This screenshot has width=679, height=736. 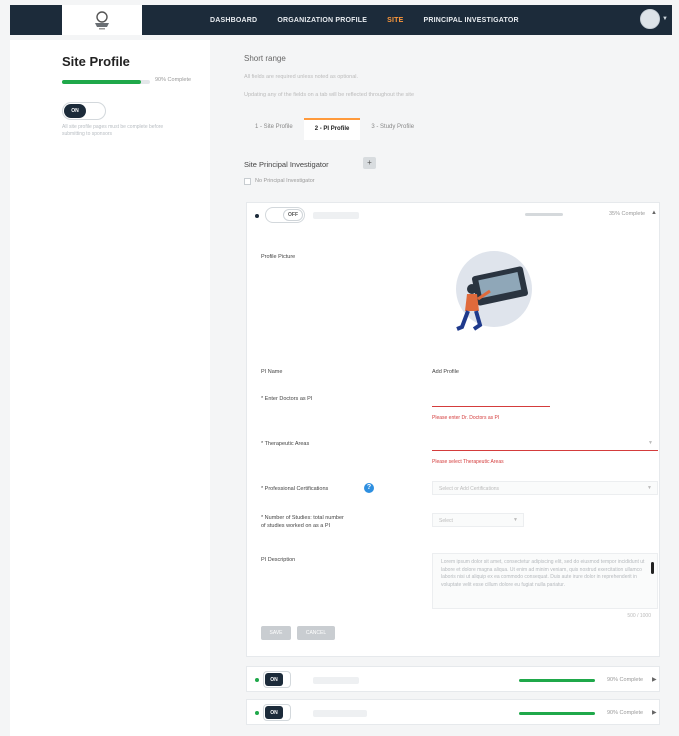 I want to click on cancel-button: CANCEL, so click(x=316, y=633).